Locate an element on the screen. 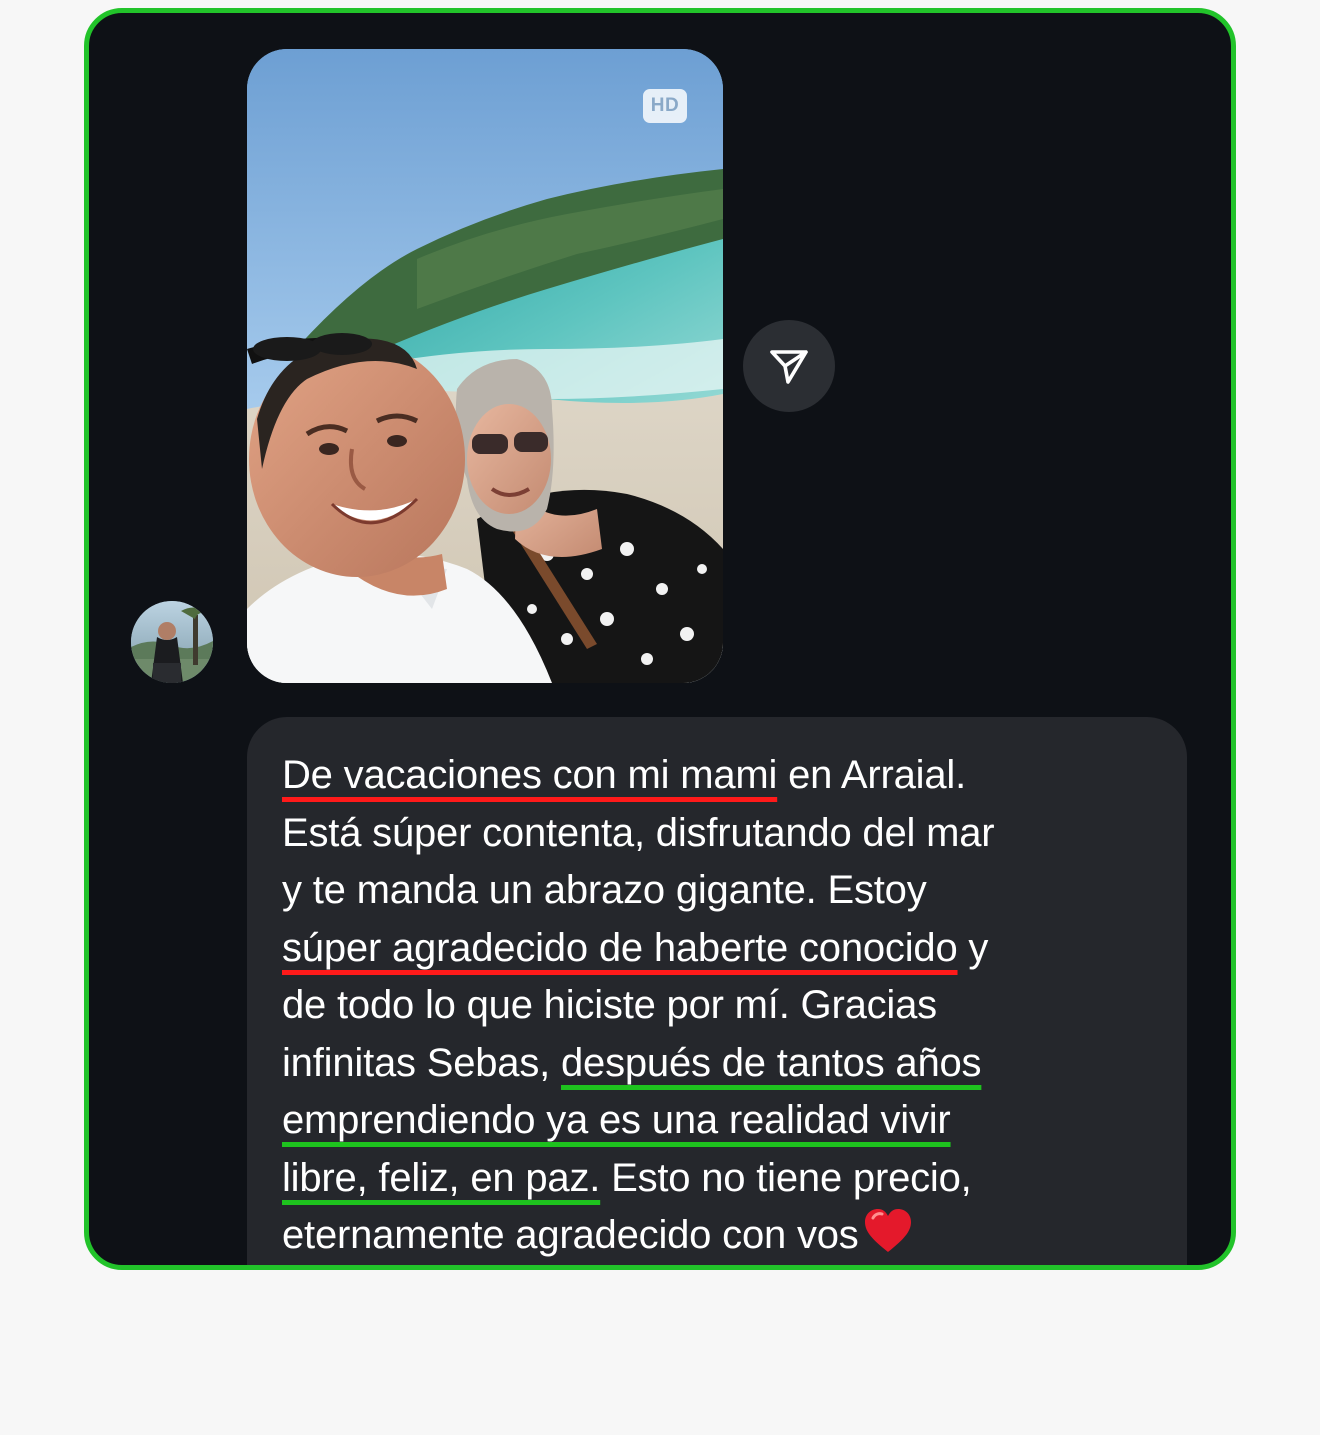 The width and height of the screenshot is (1320, 1435). highlight-red: De vacaciones con mi mami is located at coordinates (530, 775).